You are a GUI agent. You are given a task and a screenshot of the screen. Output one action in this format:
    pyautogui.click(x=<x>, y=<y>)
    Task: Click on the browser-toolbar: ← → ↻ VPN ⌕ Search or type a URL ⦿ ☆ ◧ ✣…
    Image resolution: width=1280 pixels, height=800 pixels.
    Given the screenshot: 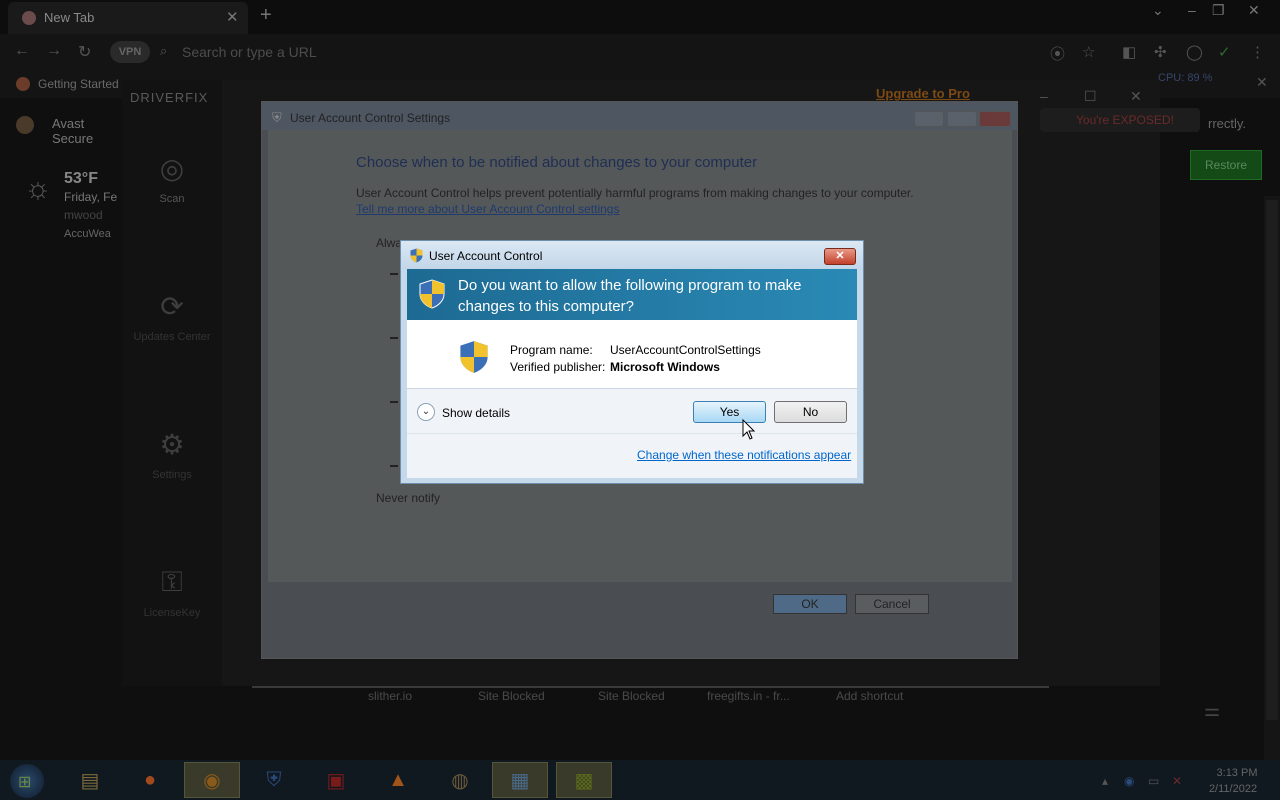 What is the action you would take?
    pyautogui.click(x=640, y=52)
    